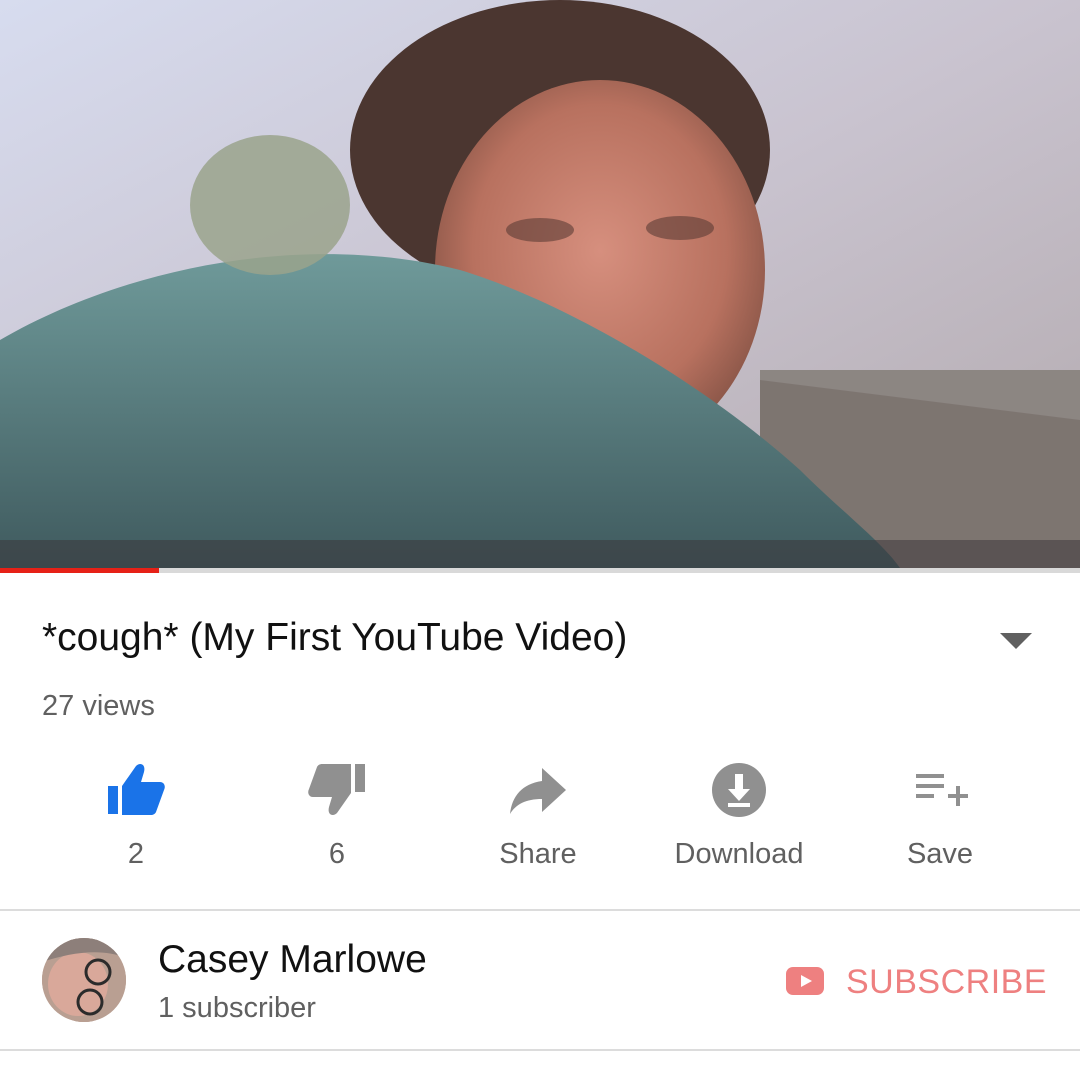 This screenshot has width=1080, height=1080. I want to click on share-label: Share, so click(538, 854).